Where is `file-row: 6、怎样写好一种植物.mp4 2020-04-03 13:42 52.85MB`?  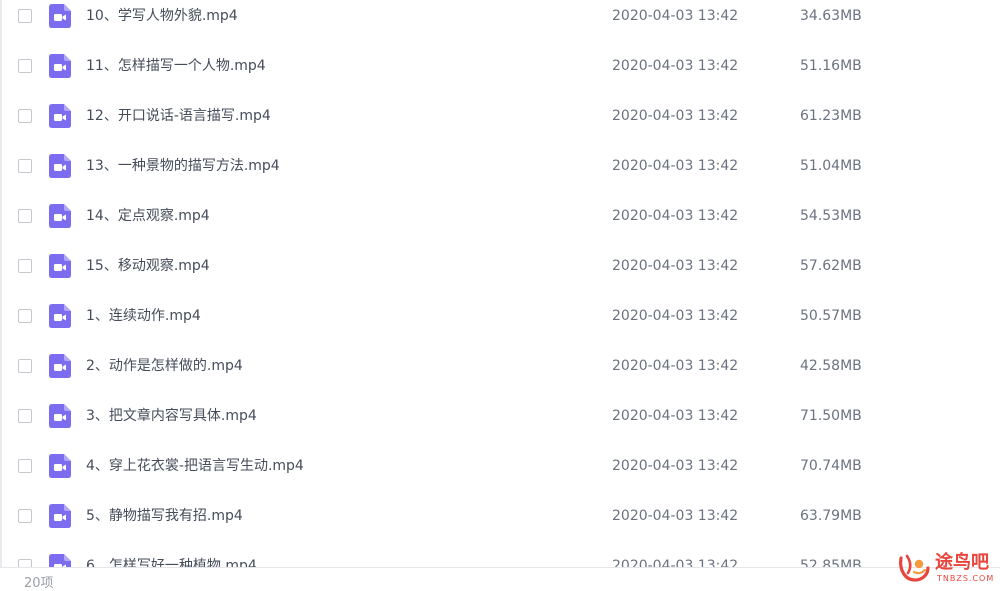 file-row: 6、怎样写好一种植物.mp4 2020-04-03 13:42 52.85MB is located at coordinates (500, 558).